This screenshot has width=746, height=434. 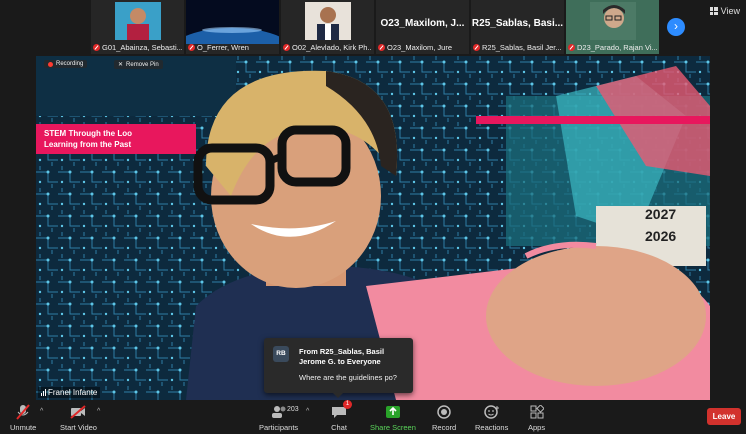 I want to click on chat-label: Chat, so click(x=339, y=427).